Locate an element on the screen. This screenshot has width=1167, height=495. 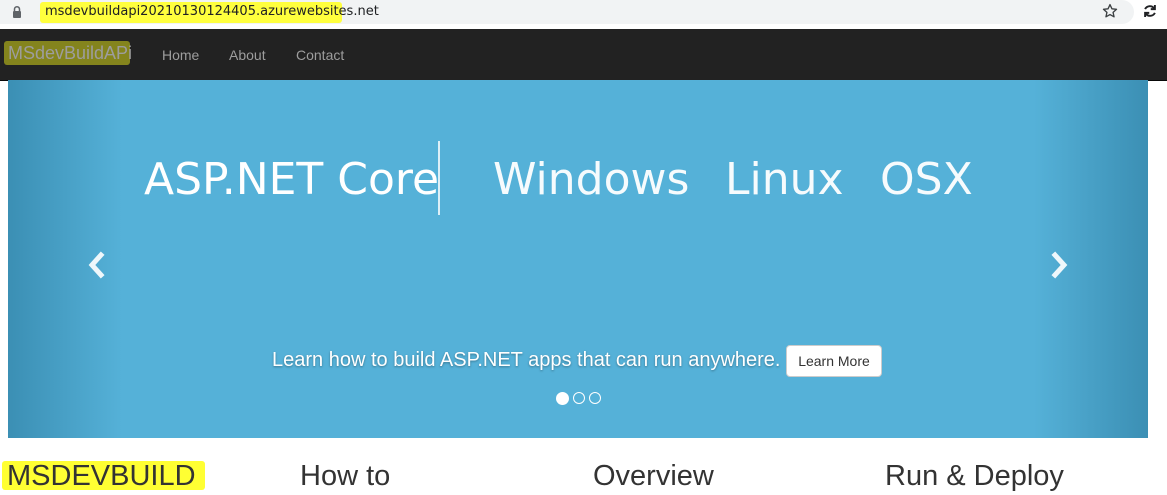
learn-more-button: Learn More is located at coordinates (834, 361).